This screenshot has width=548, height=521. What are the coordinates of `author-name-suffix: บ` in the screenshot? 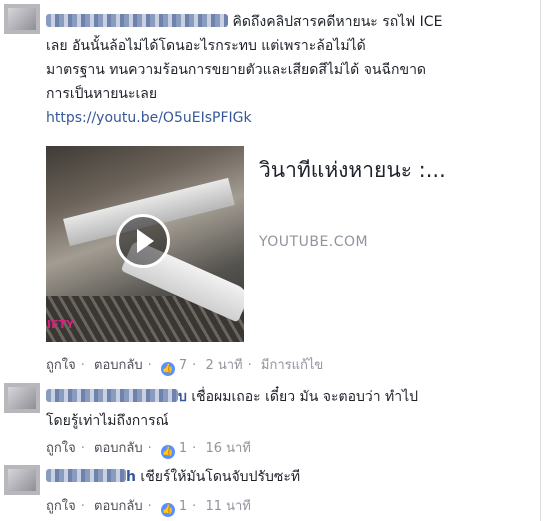 It's located at (182, 397).